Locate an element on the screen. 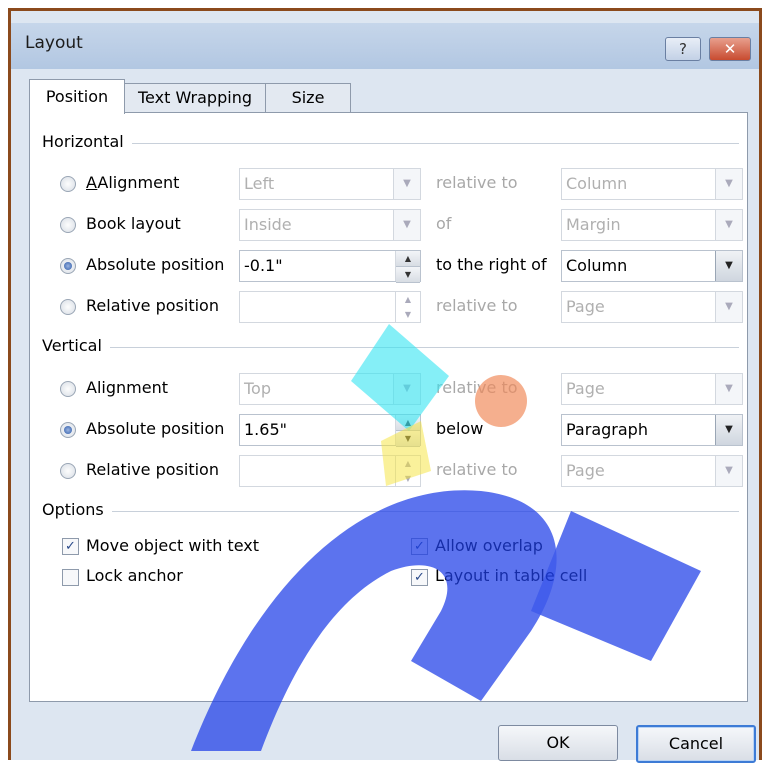 The width and height of the screenshot is (778, 769). horizontal-alignment-radio is located at coordinates (68, 184).